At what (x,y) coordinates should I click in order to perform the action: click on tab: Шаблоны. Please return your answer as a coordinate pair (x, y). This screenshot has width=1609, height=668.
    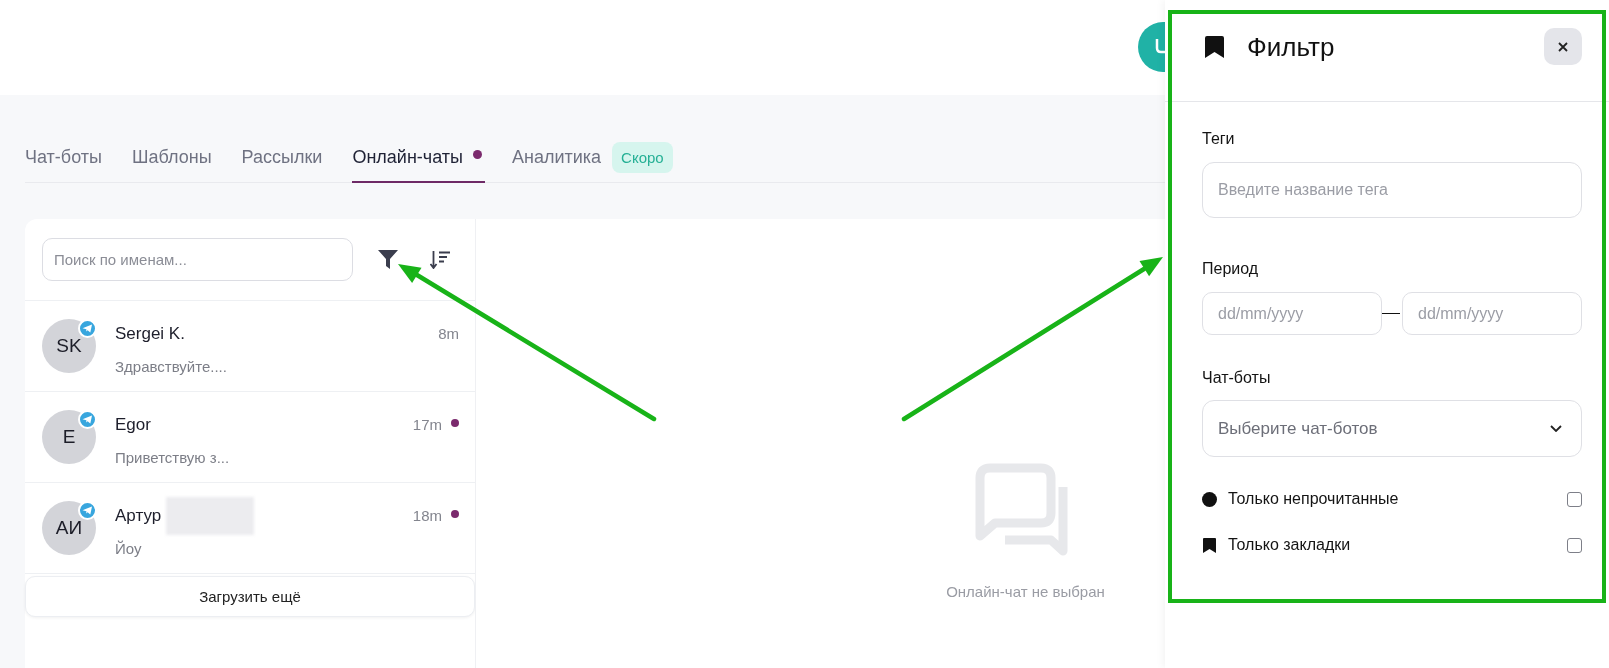
    Looking at the image, I should click on (173, 165).